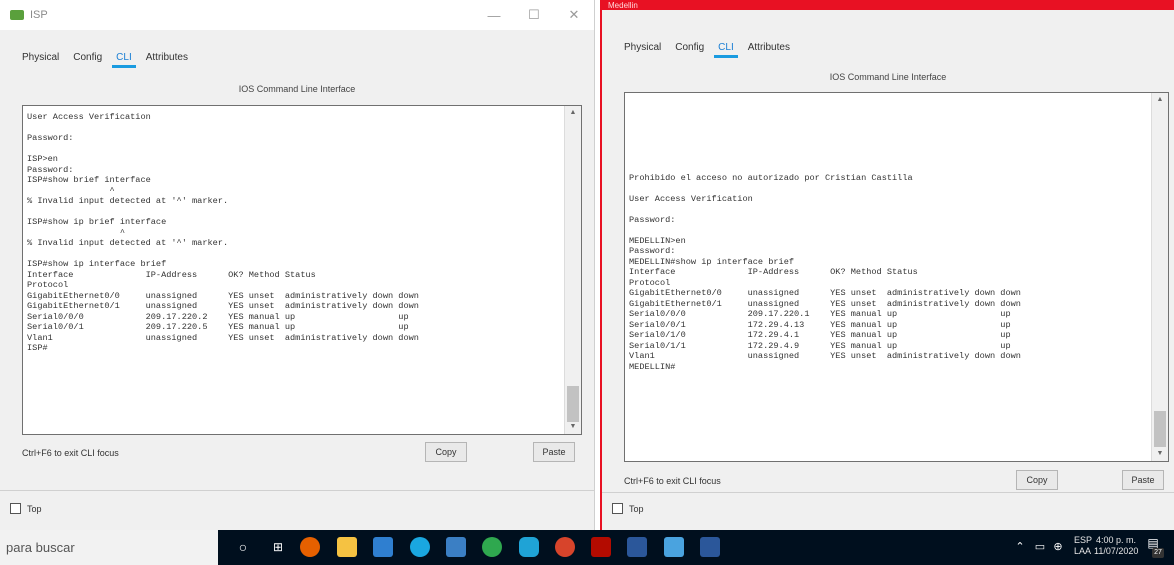  I want to click on terminal-line: MEDELLIN>en, so click(657, 240).